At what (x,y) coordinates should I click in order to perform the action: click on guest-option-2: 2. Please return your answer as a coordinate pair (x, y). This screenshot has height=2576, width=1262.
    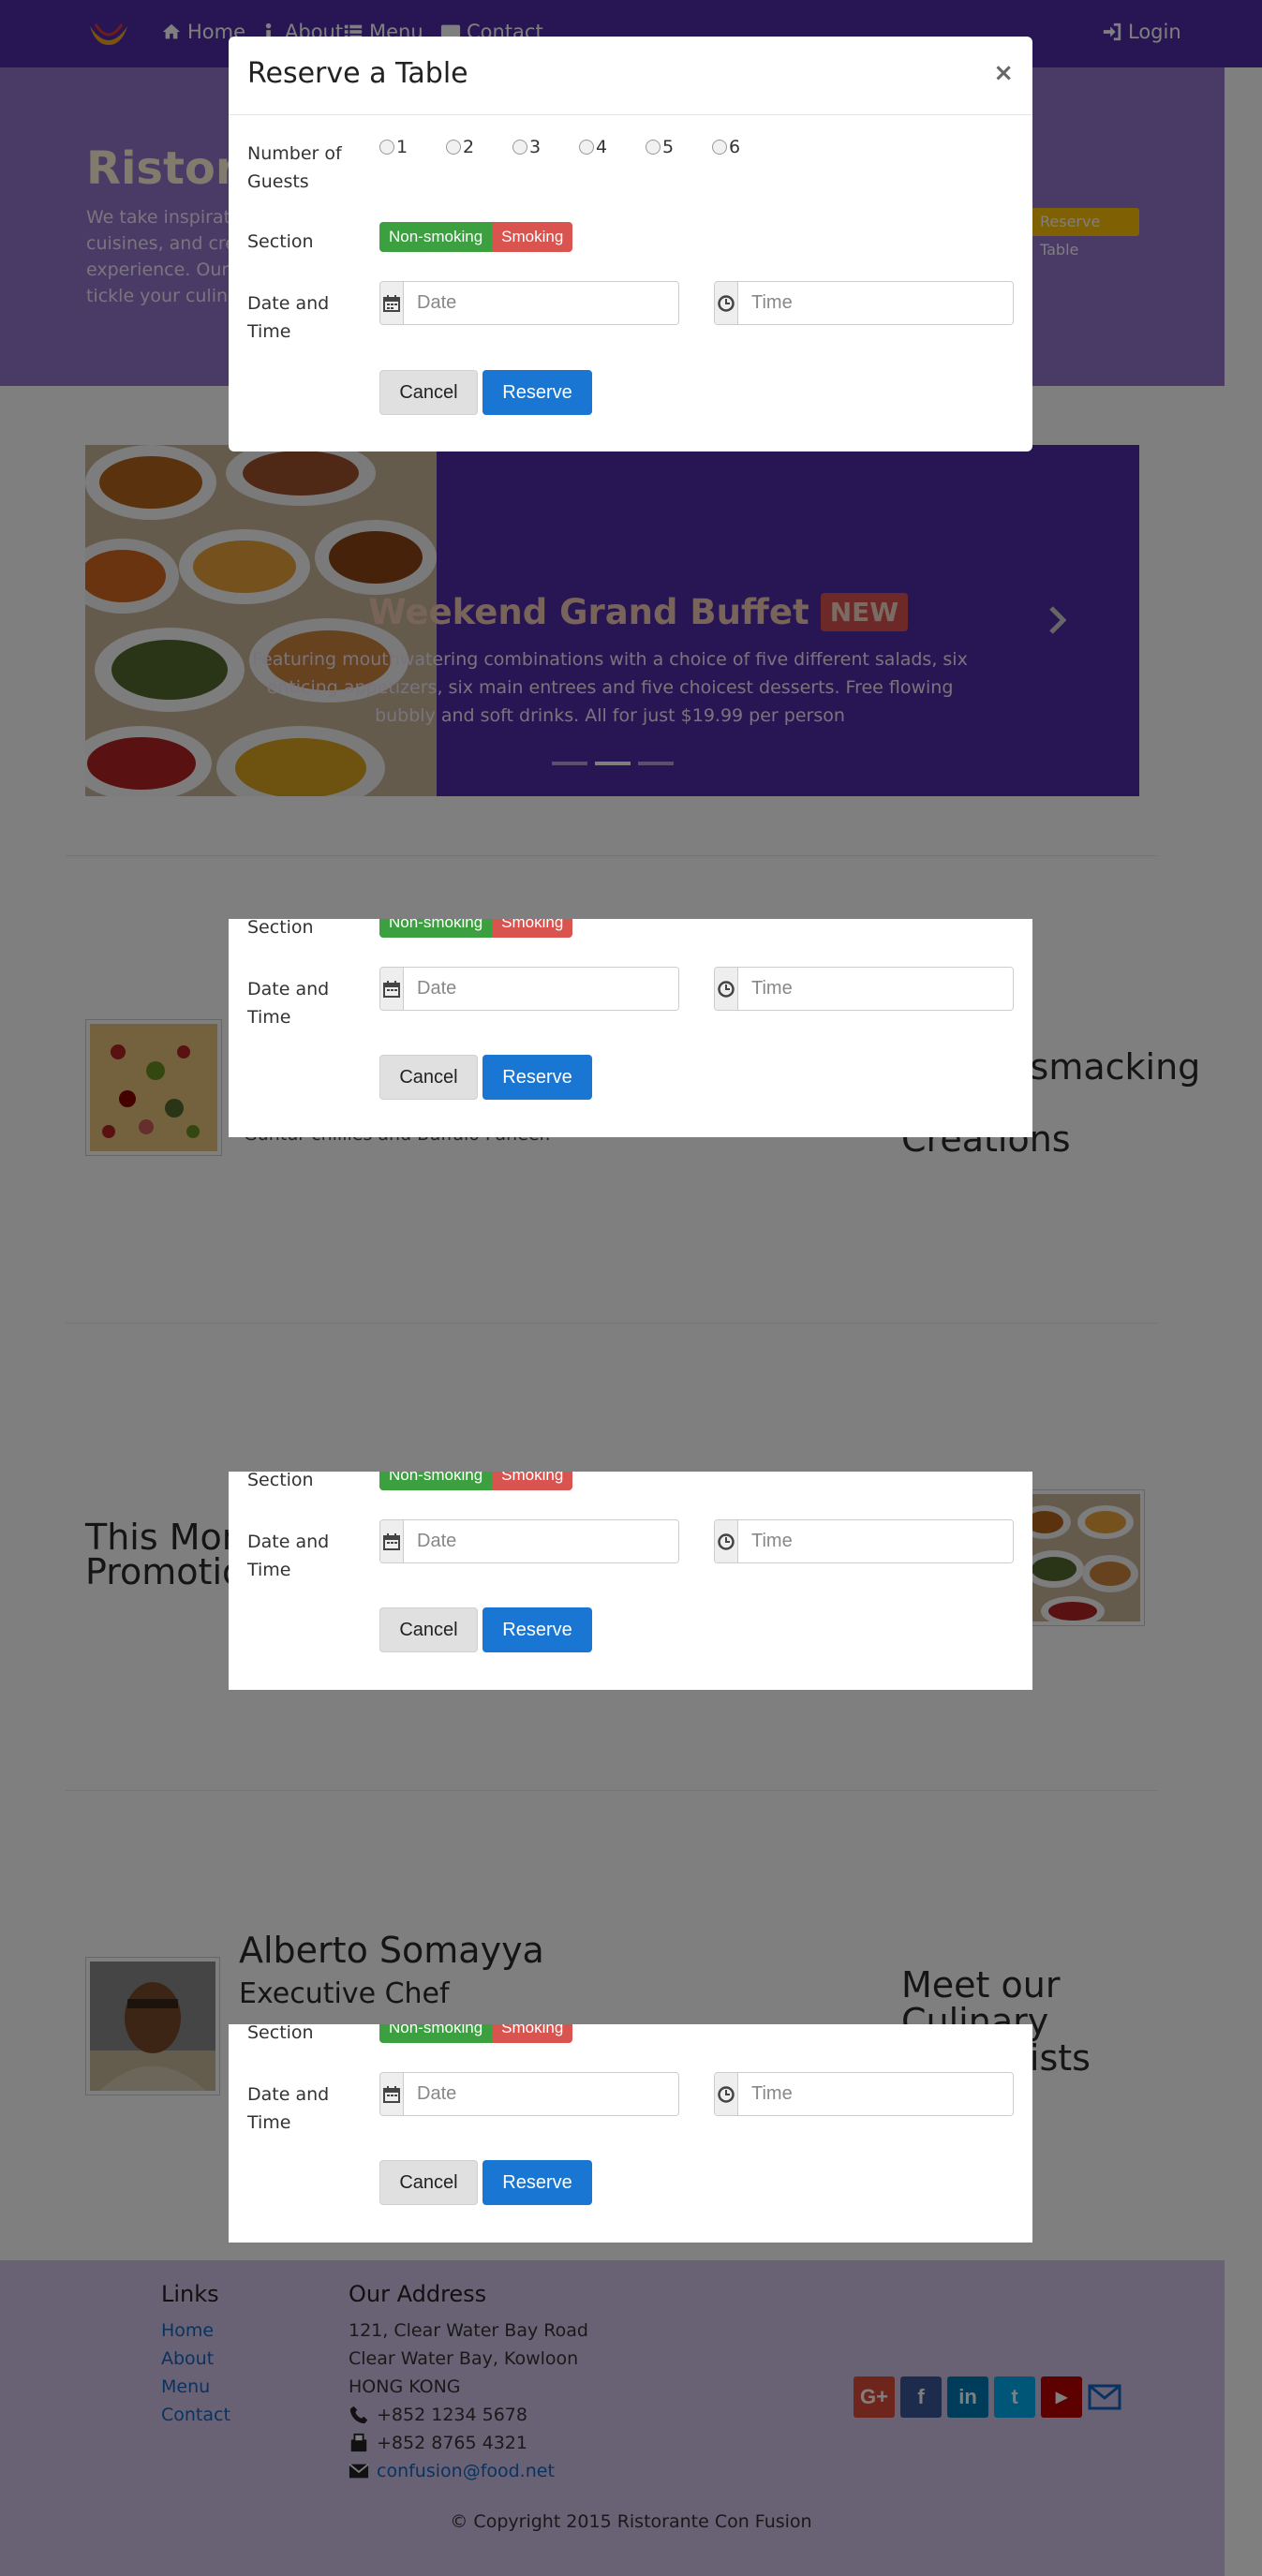
    Looking at the image, I should click on (460, 147).